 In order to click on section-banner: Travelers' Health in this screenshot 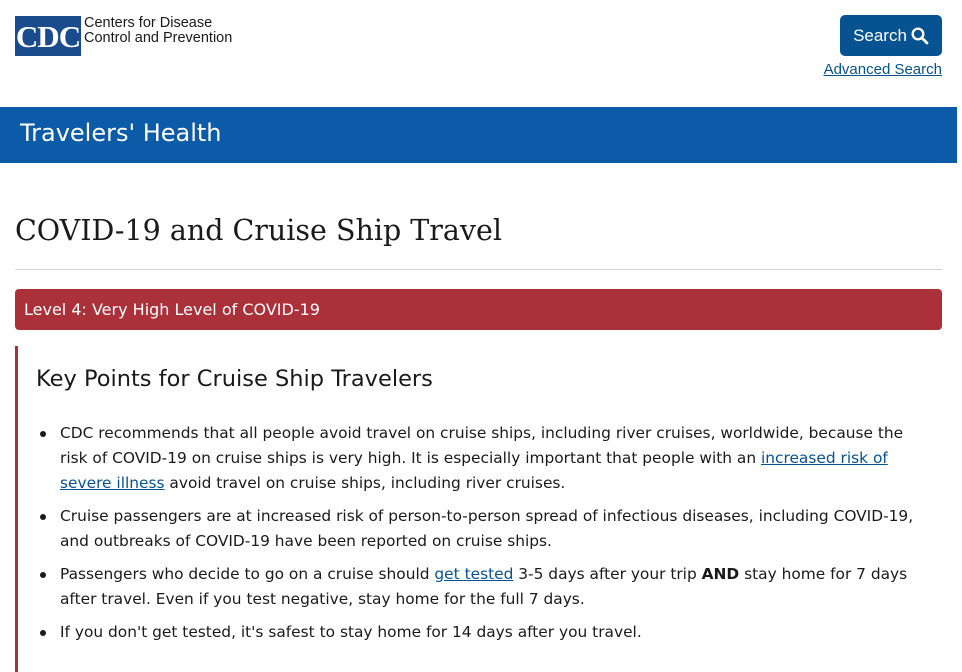, I will do `click(478, 135)`.